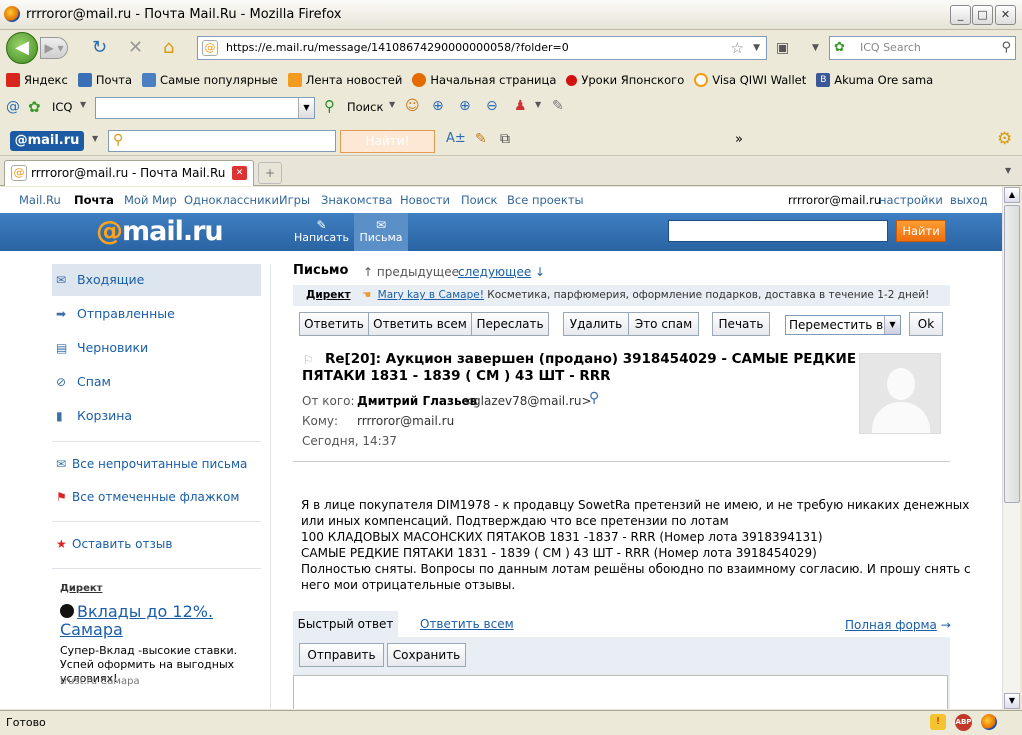 The height and width of the screenshot is (735, 1022). Describe the element at coordinates (47, 141) in the screenshot. I see `mailru-toolbar-logo: @mail.ru` at that location.